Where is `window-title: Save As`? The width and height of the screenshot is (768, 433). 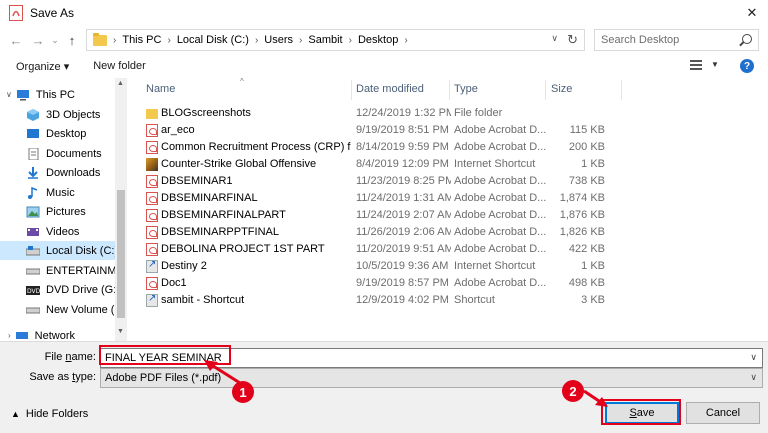 window-title: Save As is located at coordinates (52, 13).